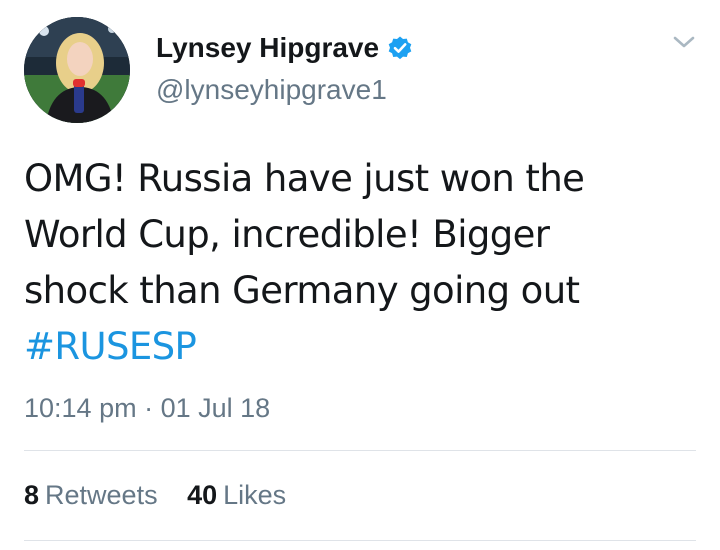  Describe the element at coordinates (302, 290) in the screenshot. I see `tweet-text-line: shock than Germany going out` at that location.